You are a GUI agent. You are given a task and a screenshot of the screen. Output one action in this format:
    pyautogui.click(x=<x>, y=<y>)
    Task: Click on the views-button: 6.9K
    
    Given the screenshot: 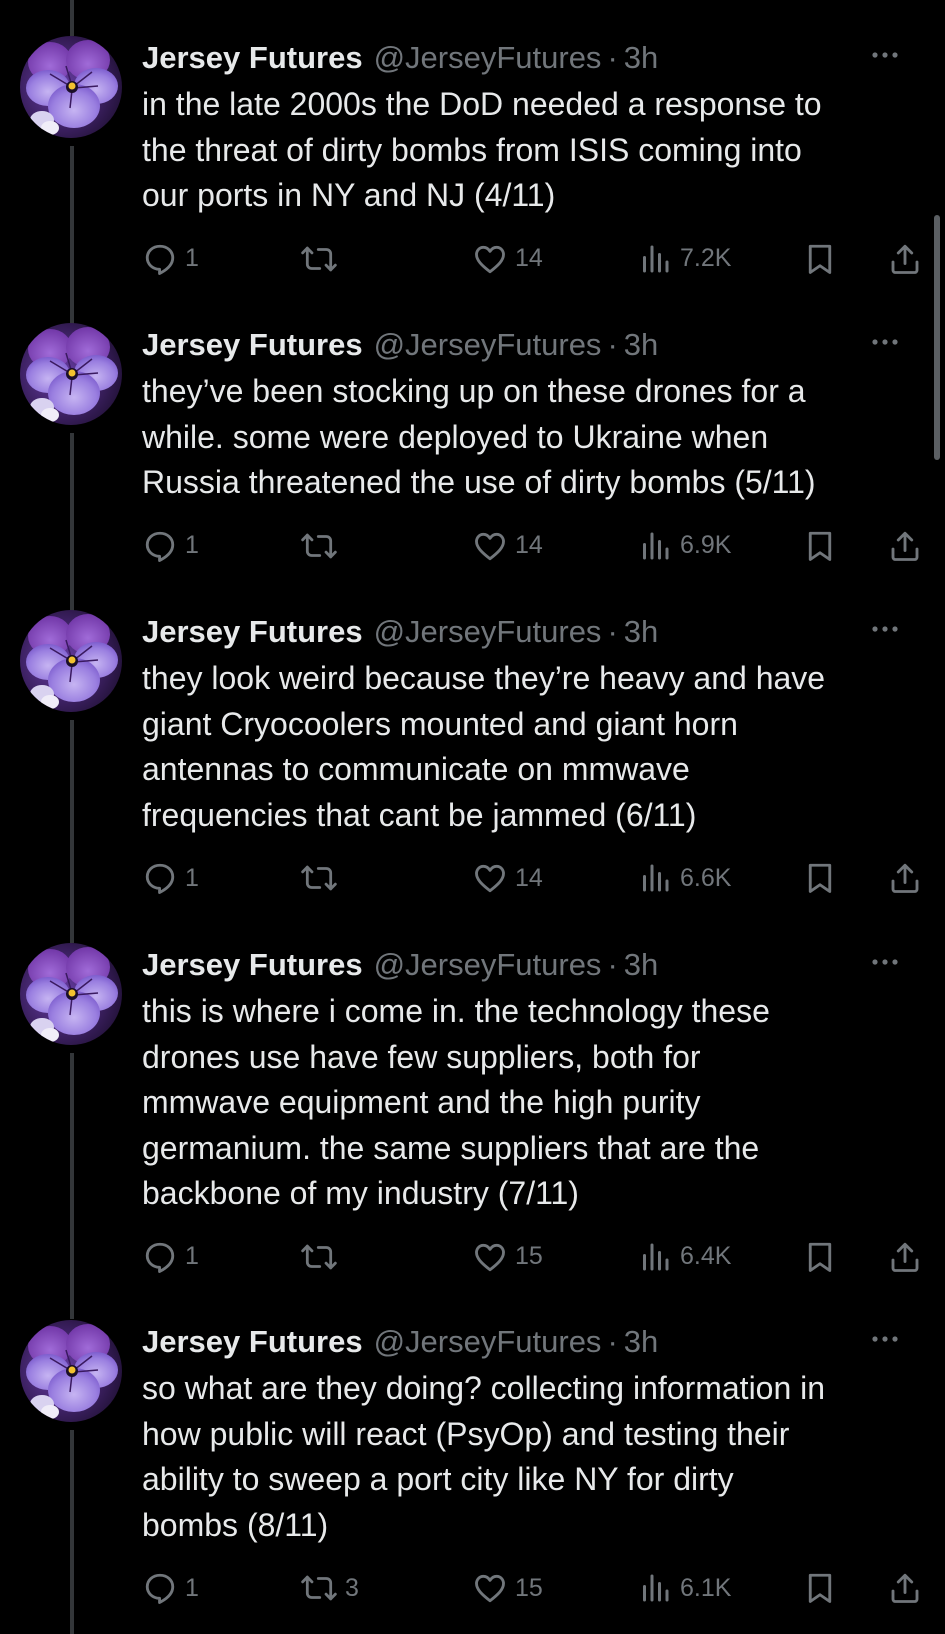 What is the action you would take?
    pyautogui.click(x=684, y=546)
    